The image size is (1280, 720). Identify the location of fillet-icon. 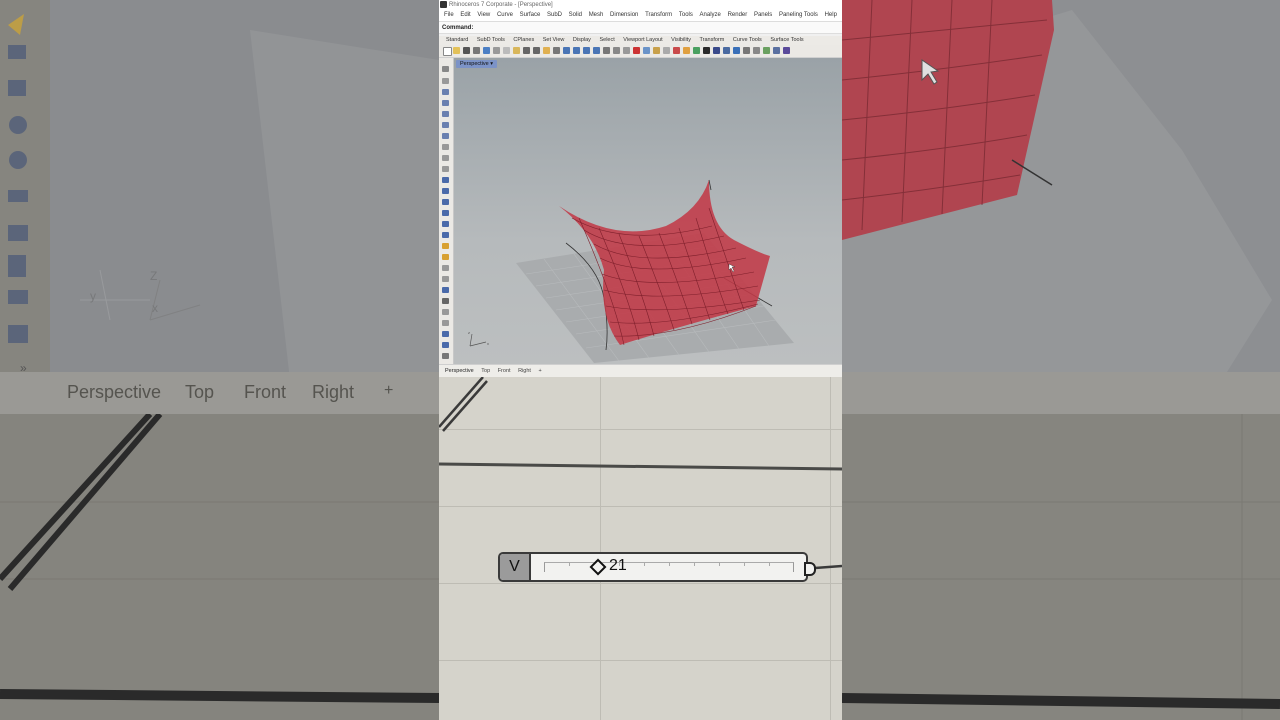
(445, 246).